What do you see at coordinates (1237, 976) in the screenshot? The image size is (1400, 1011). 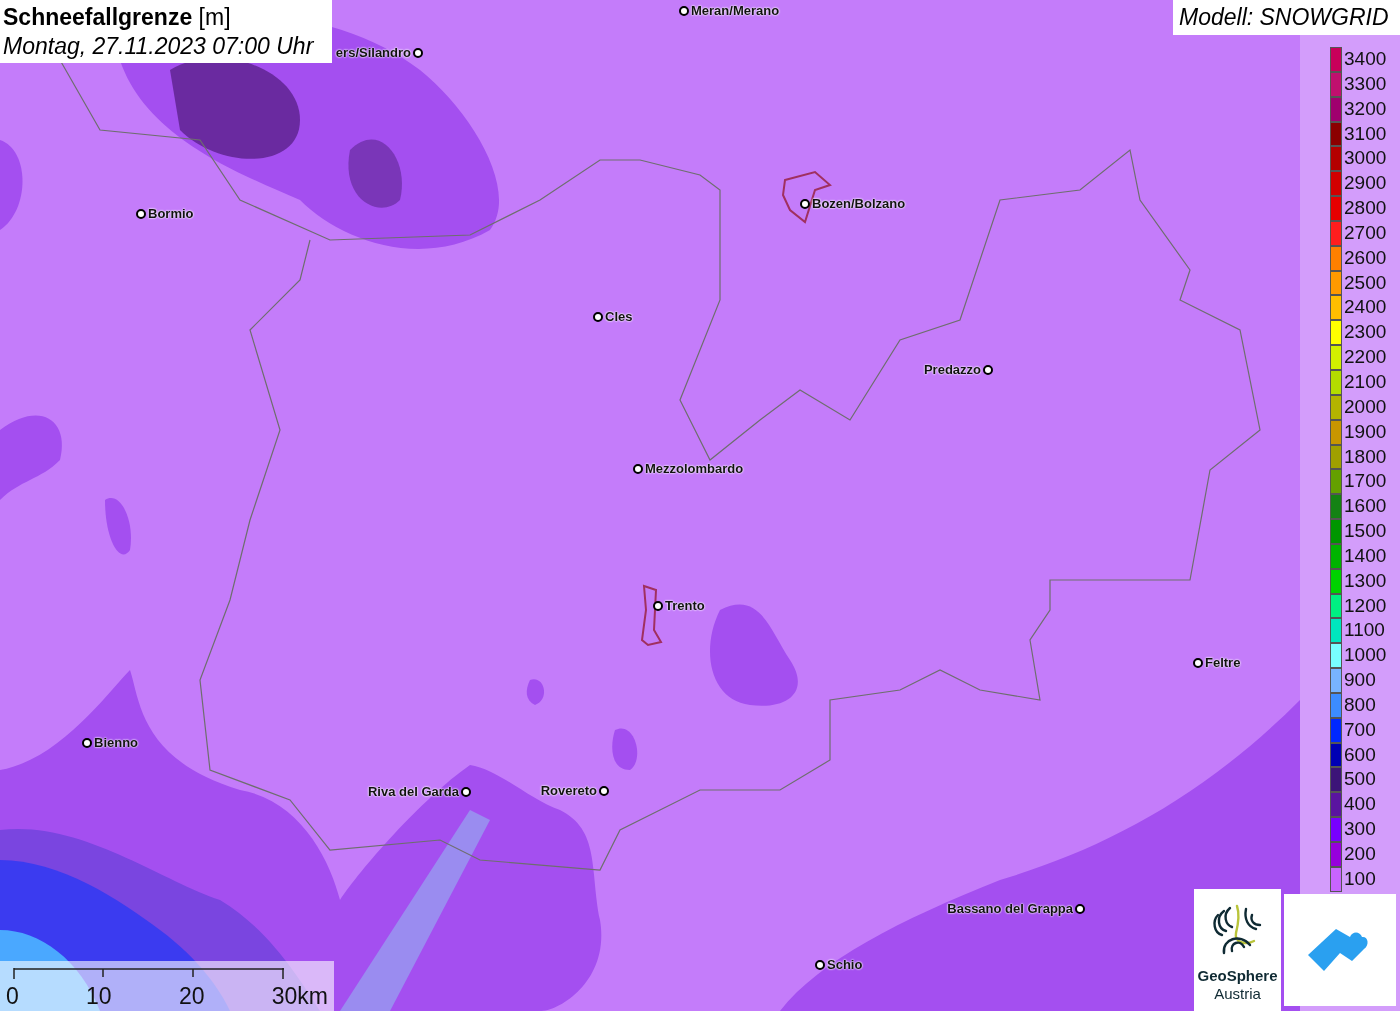 I see `logo-wordmark: GeoSphere` at bounding box center [1237, 976].